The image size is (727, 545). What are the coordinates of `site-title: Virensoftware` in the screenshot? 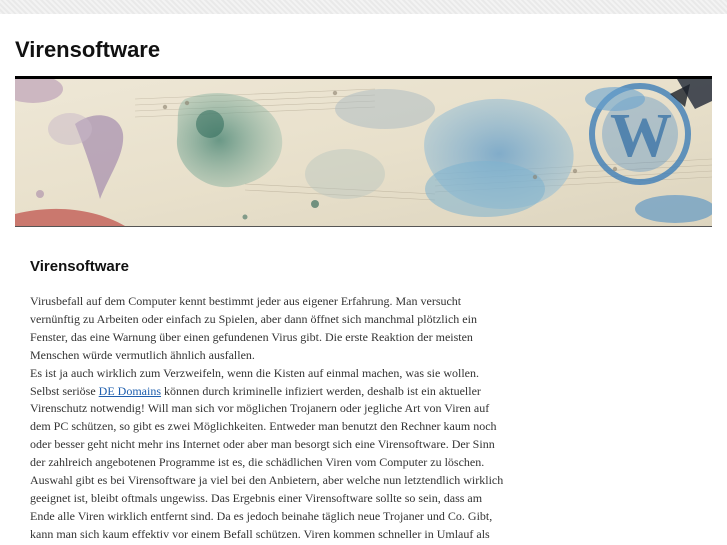 It's located at (87, 50).